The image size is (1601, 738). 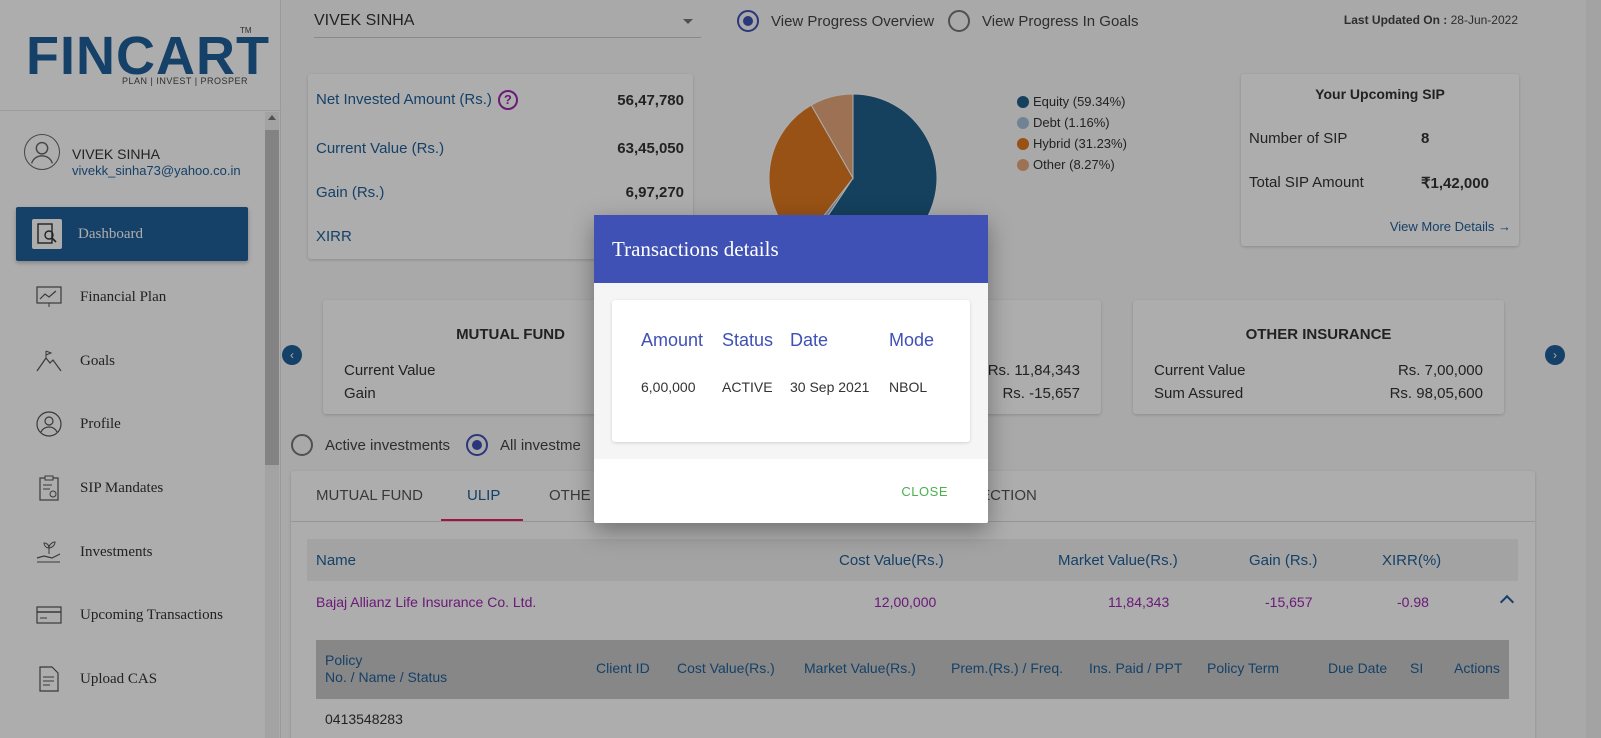 What do you see at coordinates (668, 387) in the screenshot?
I see `cell-amount: 6,00,000` at bounding box center [668, 387].